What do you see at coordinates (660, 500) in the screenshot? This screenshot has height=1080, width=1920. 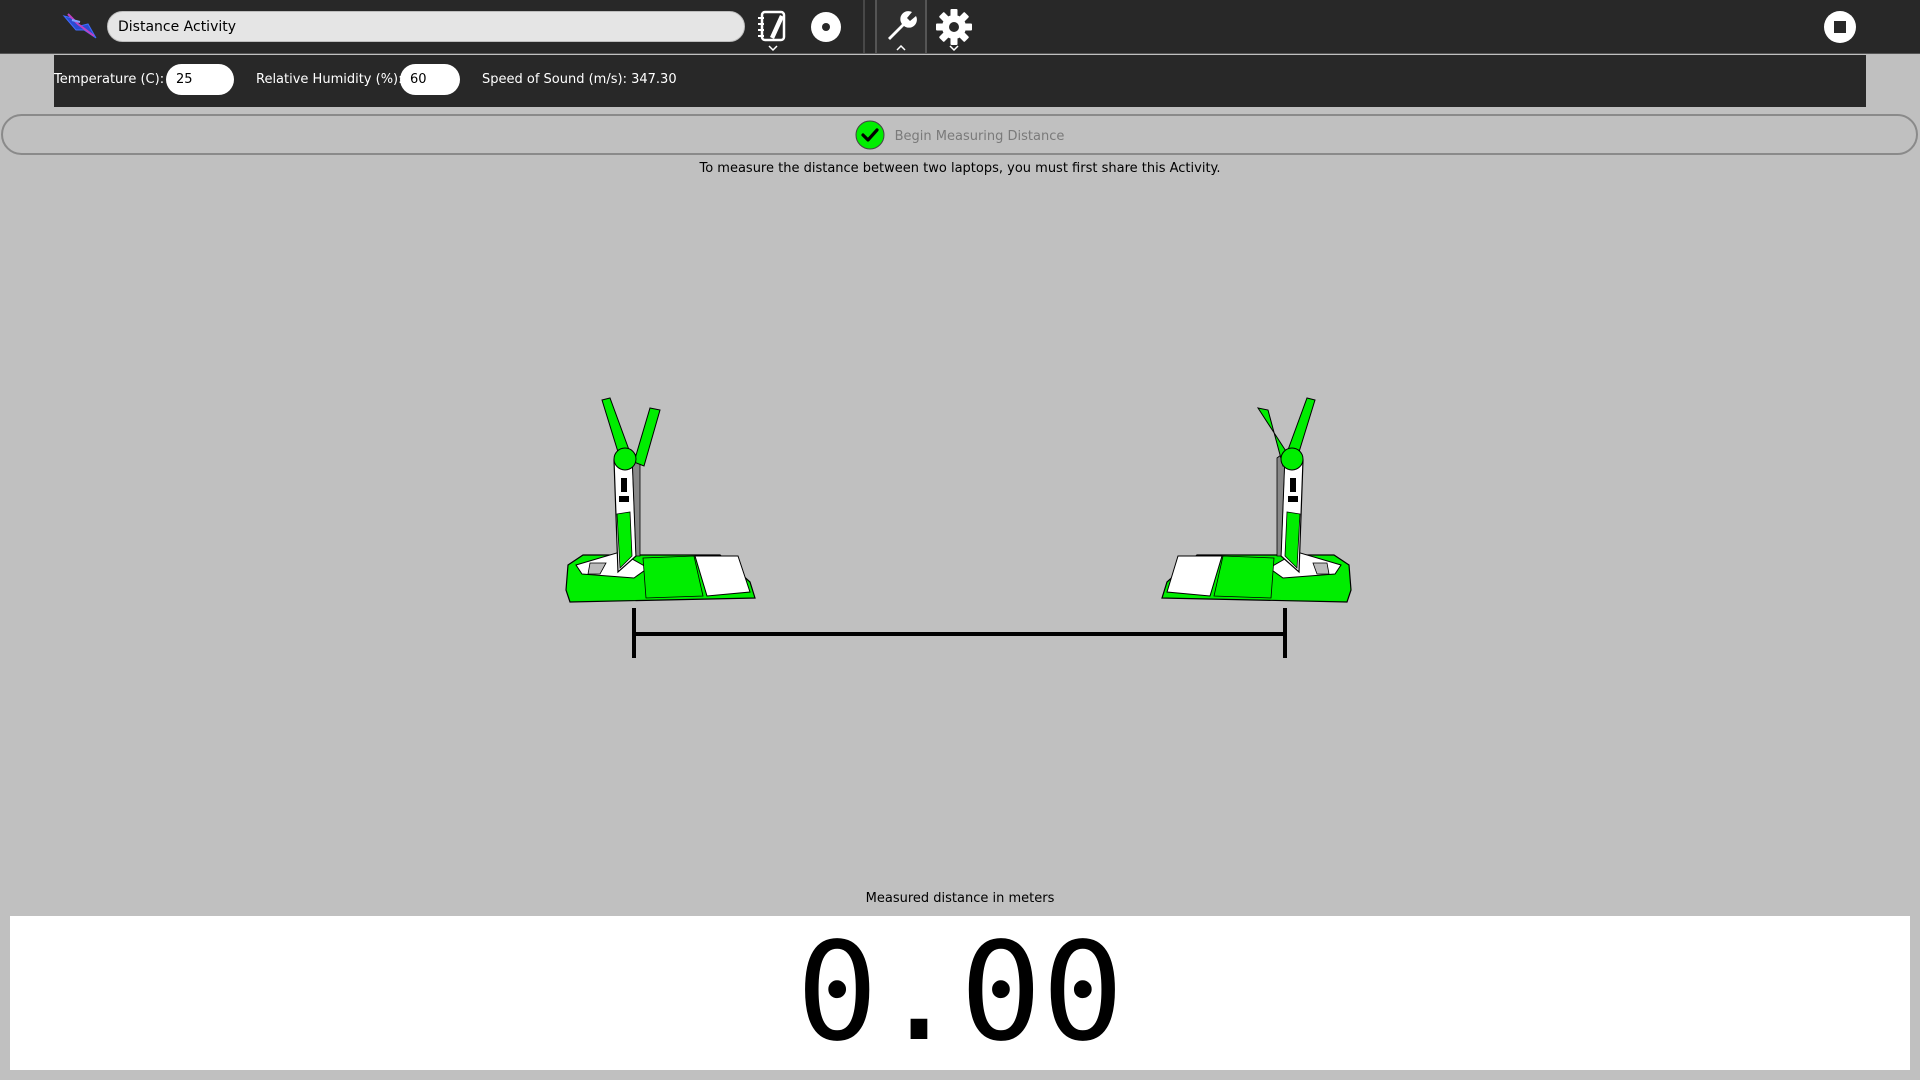 I see `left-laptop-illustration` at bounding box center [660, 500].